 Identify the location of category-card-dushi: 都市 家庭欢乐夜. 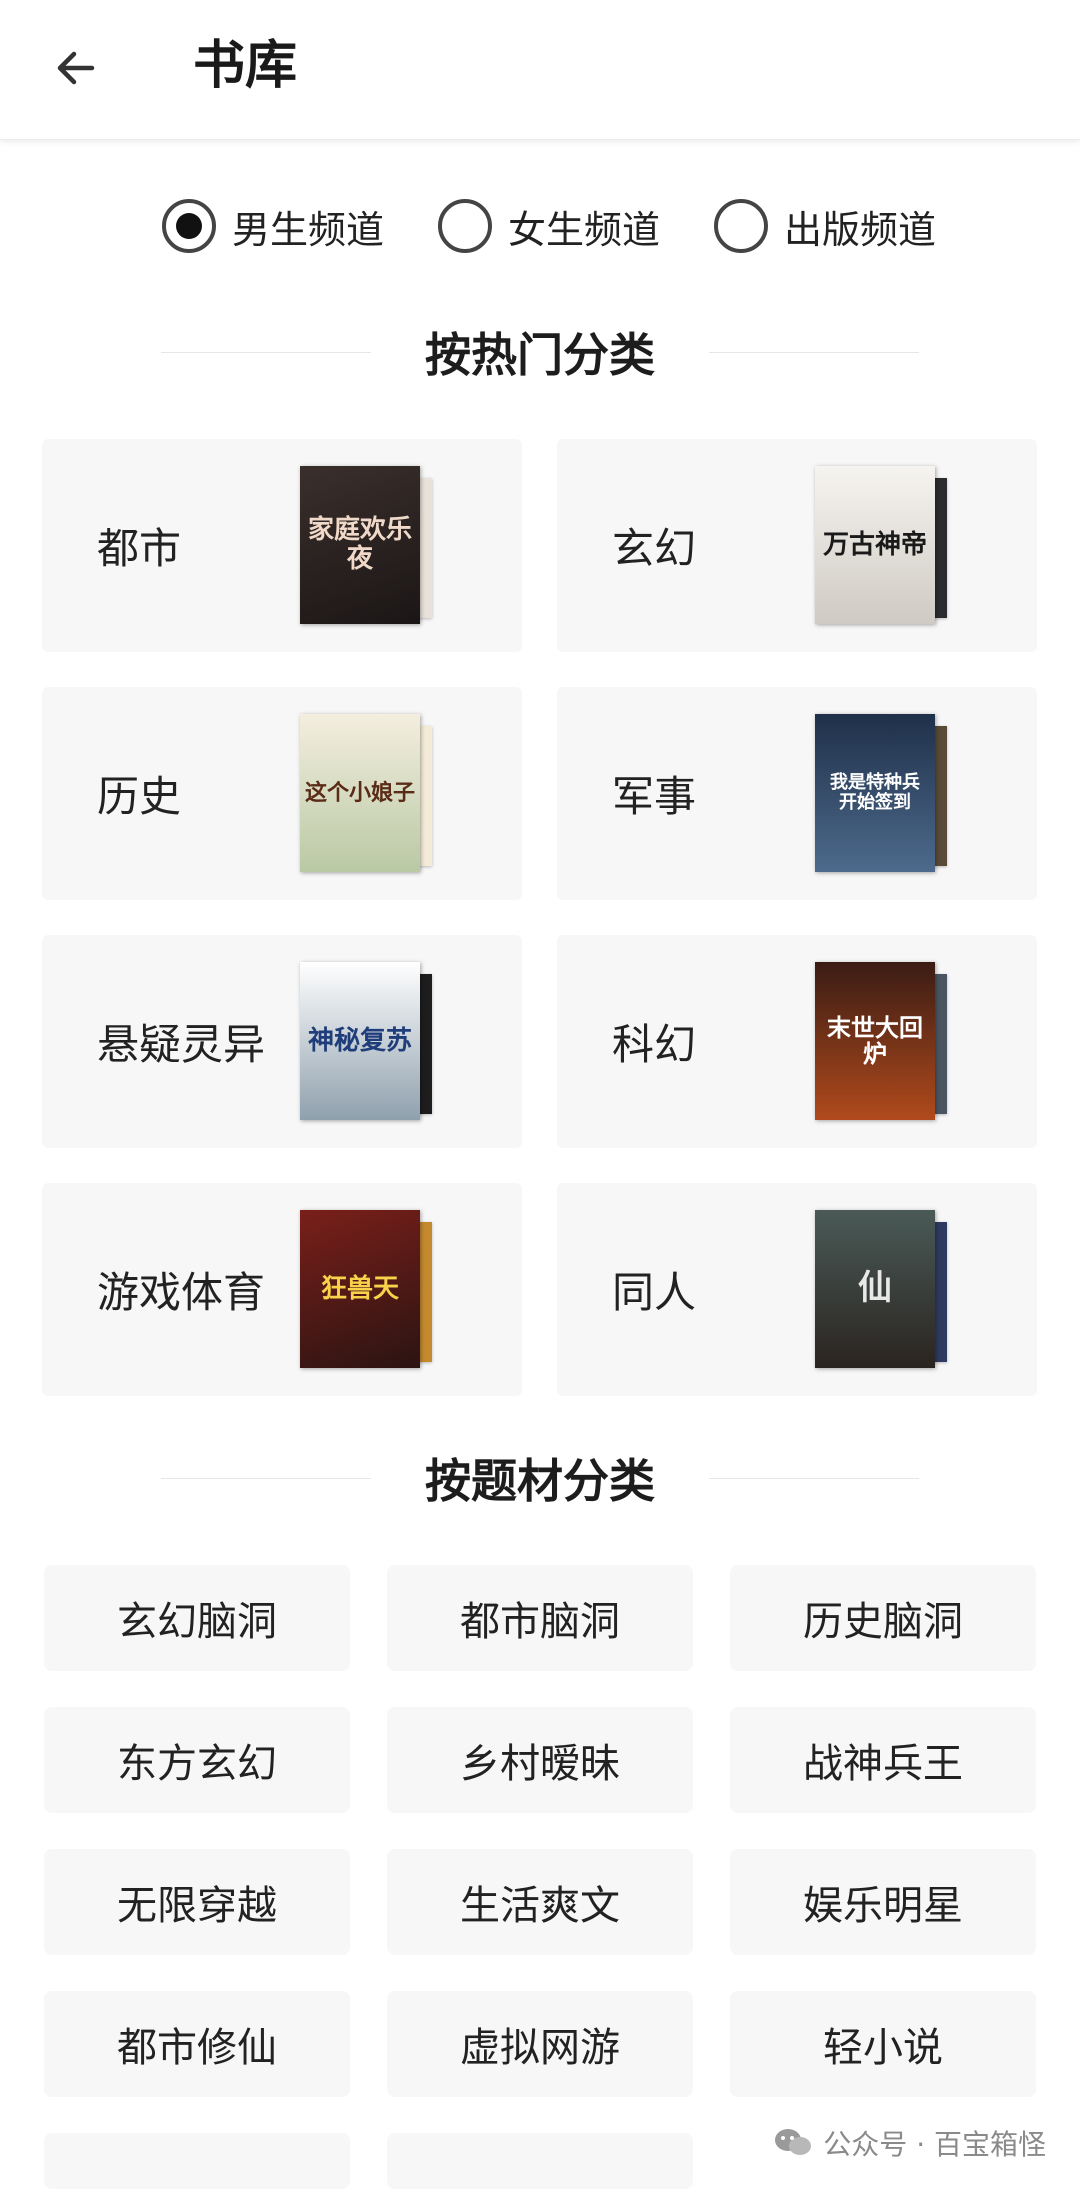
(282, 545).